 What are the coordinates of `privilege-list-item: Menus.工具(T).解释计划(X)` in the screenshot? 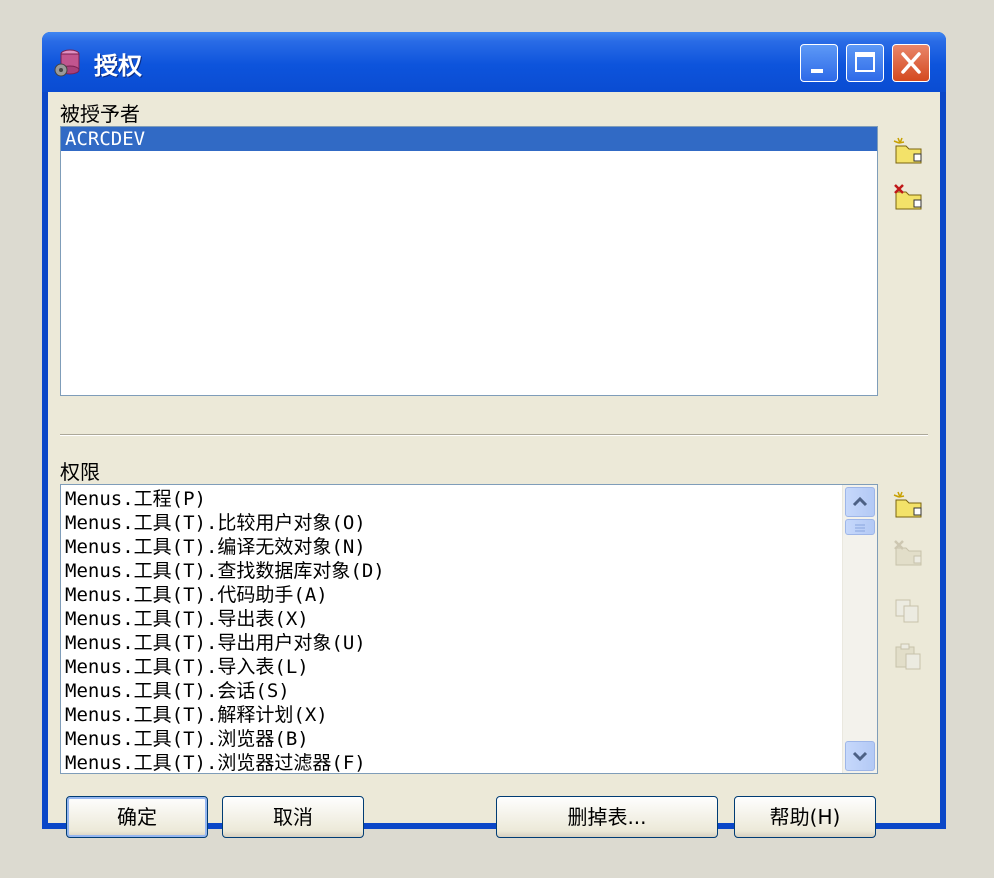 It's located at (469, 715).